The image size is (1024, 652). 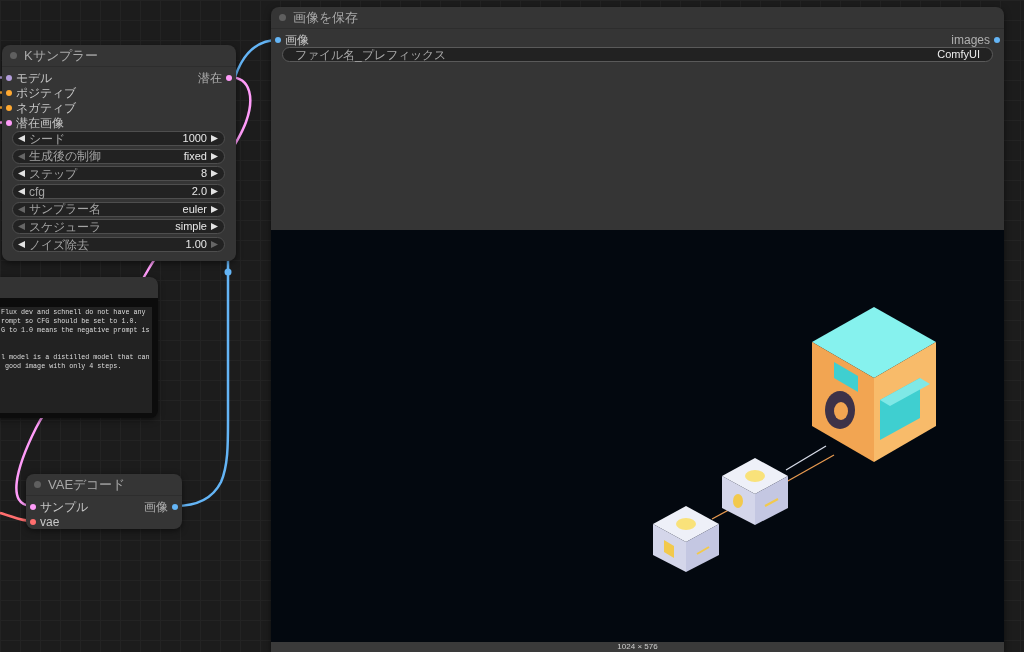 What do you see at coordinates (64, 506) in the screenshot?
I see `input-label: サンプル` at bounding box center [64, 506].